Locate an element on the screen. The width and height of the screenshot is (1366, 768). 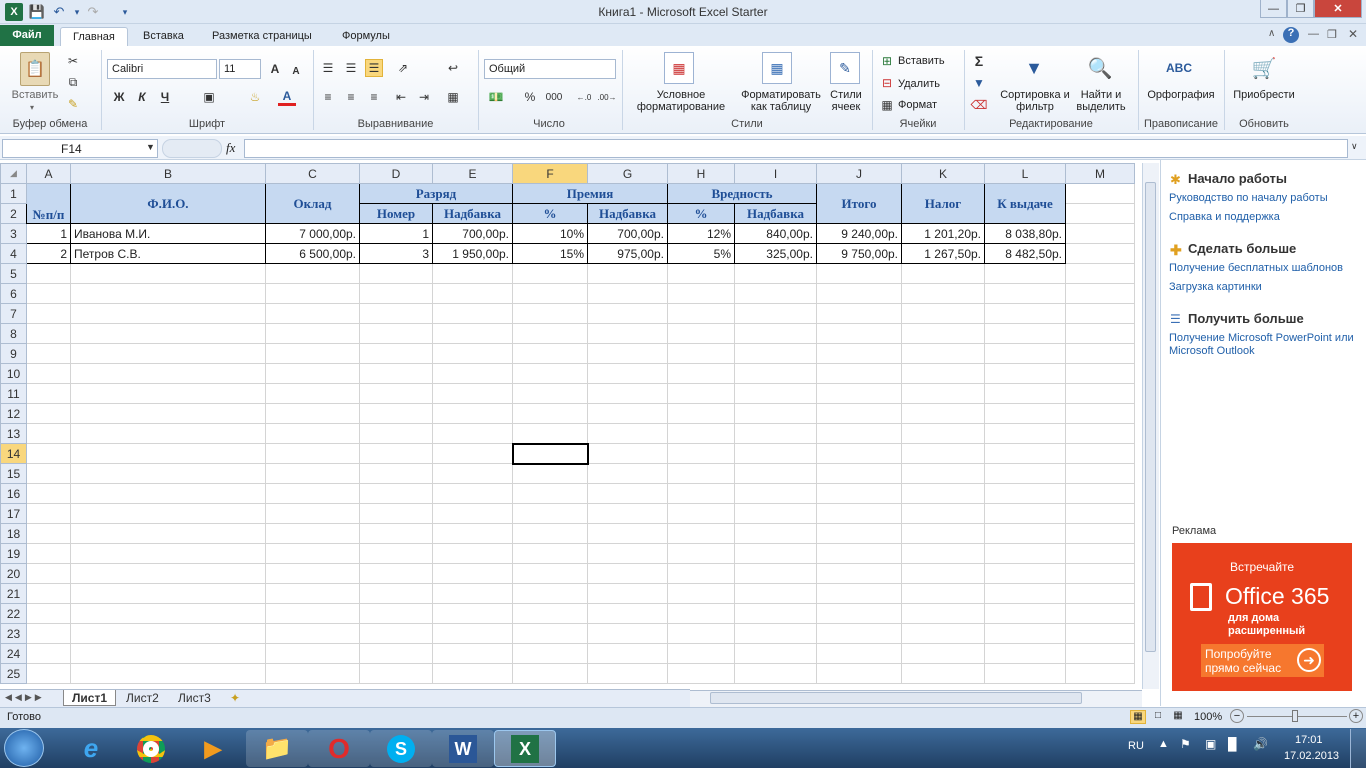
cell: 3 is located at coordinates (396, 253).